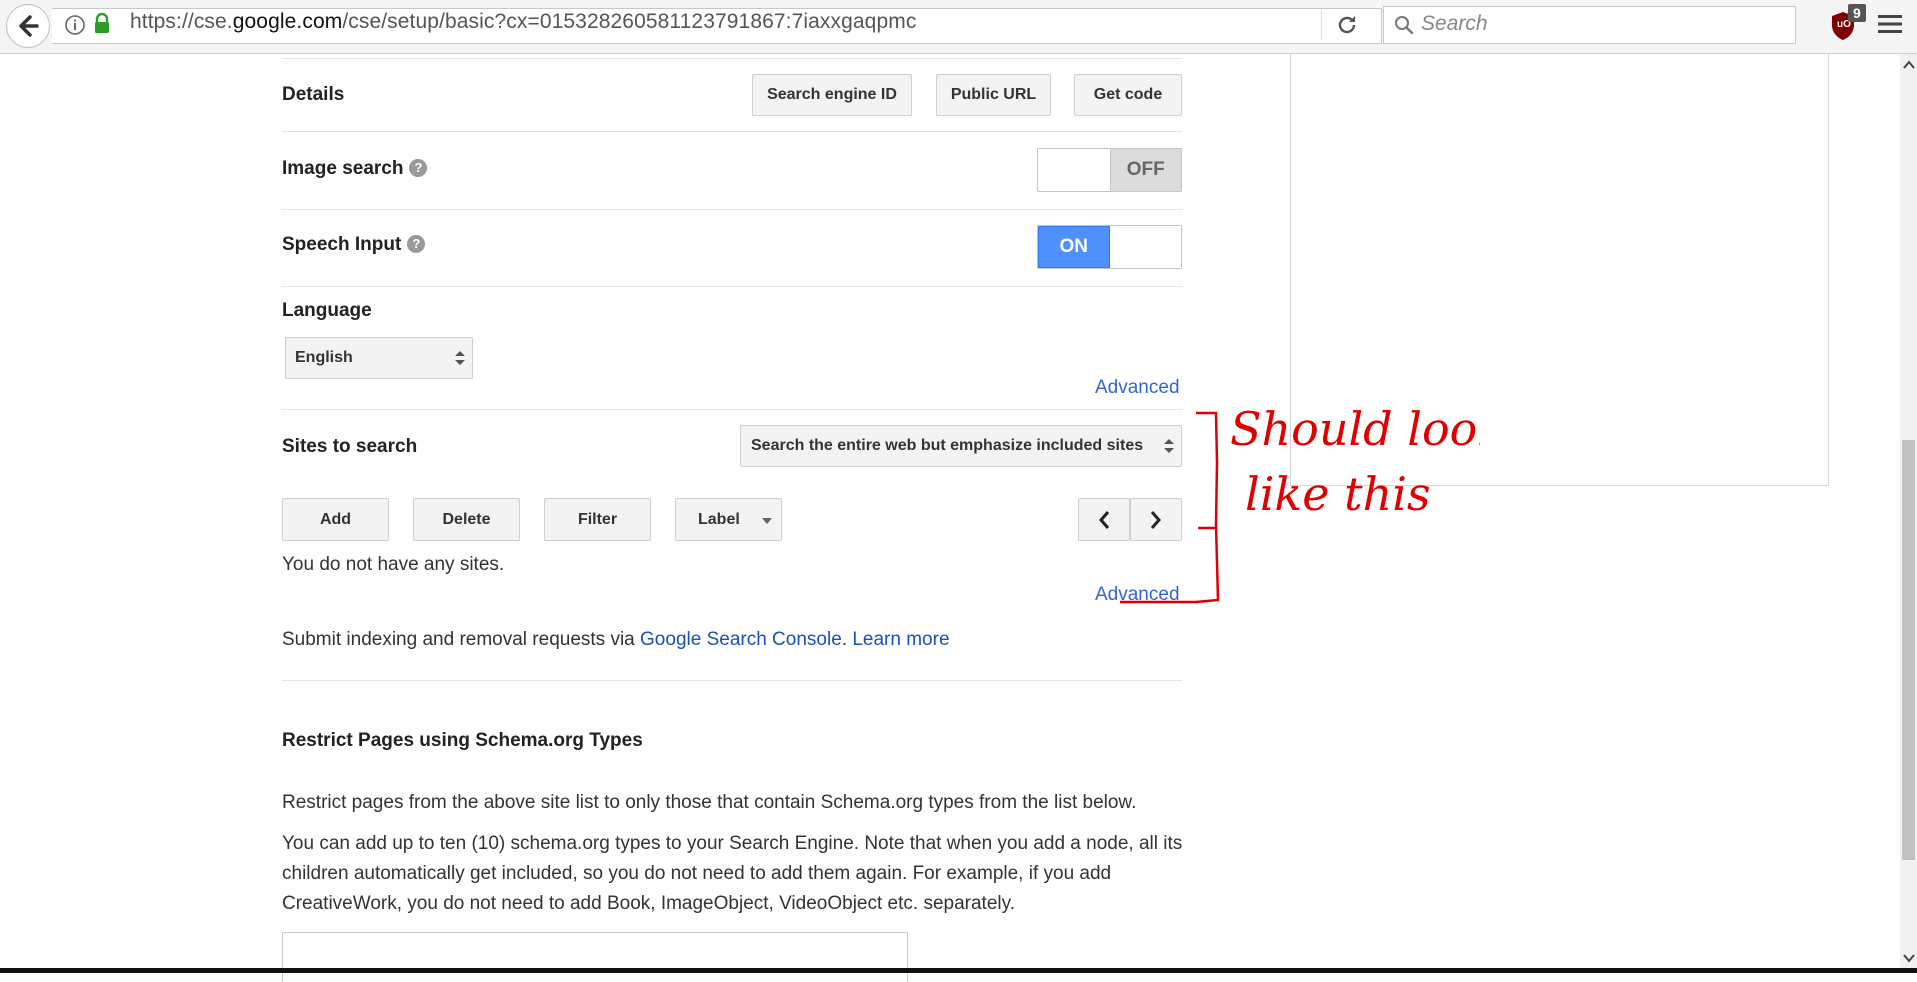 This screenshot has width=1917, height=982. Describe the element at coordinates (102, 22) in the screenshot. I see `lock-icon` at that location.